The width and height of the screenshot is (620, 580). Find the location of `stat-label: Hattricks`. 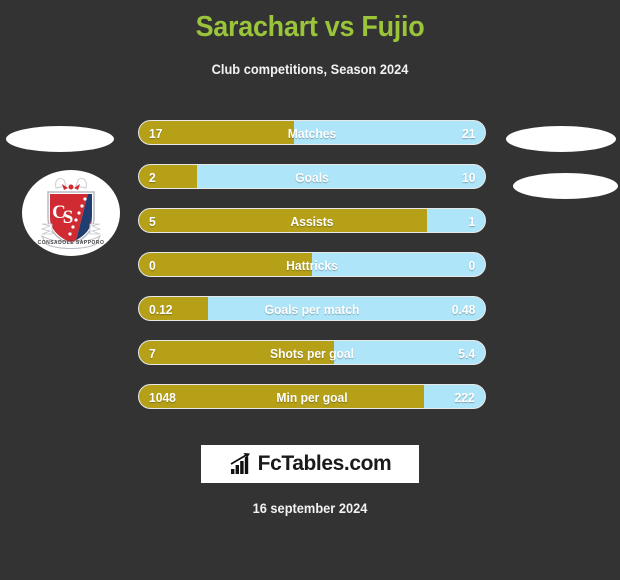

stat-label: Hattricks is located at coordinates (312, 265).